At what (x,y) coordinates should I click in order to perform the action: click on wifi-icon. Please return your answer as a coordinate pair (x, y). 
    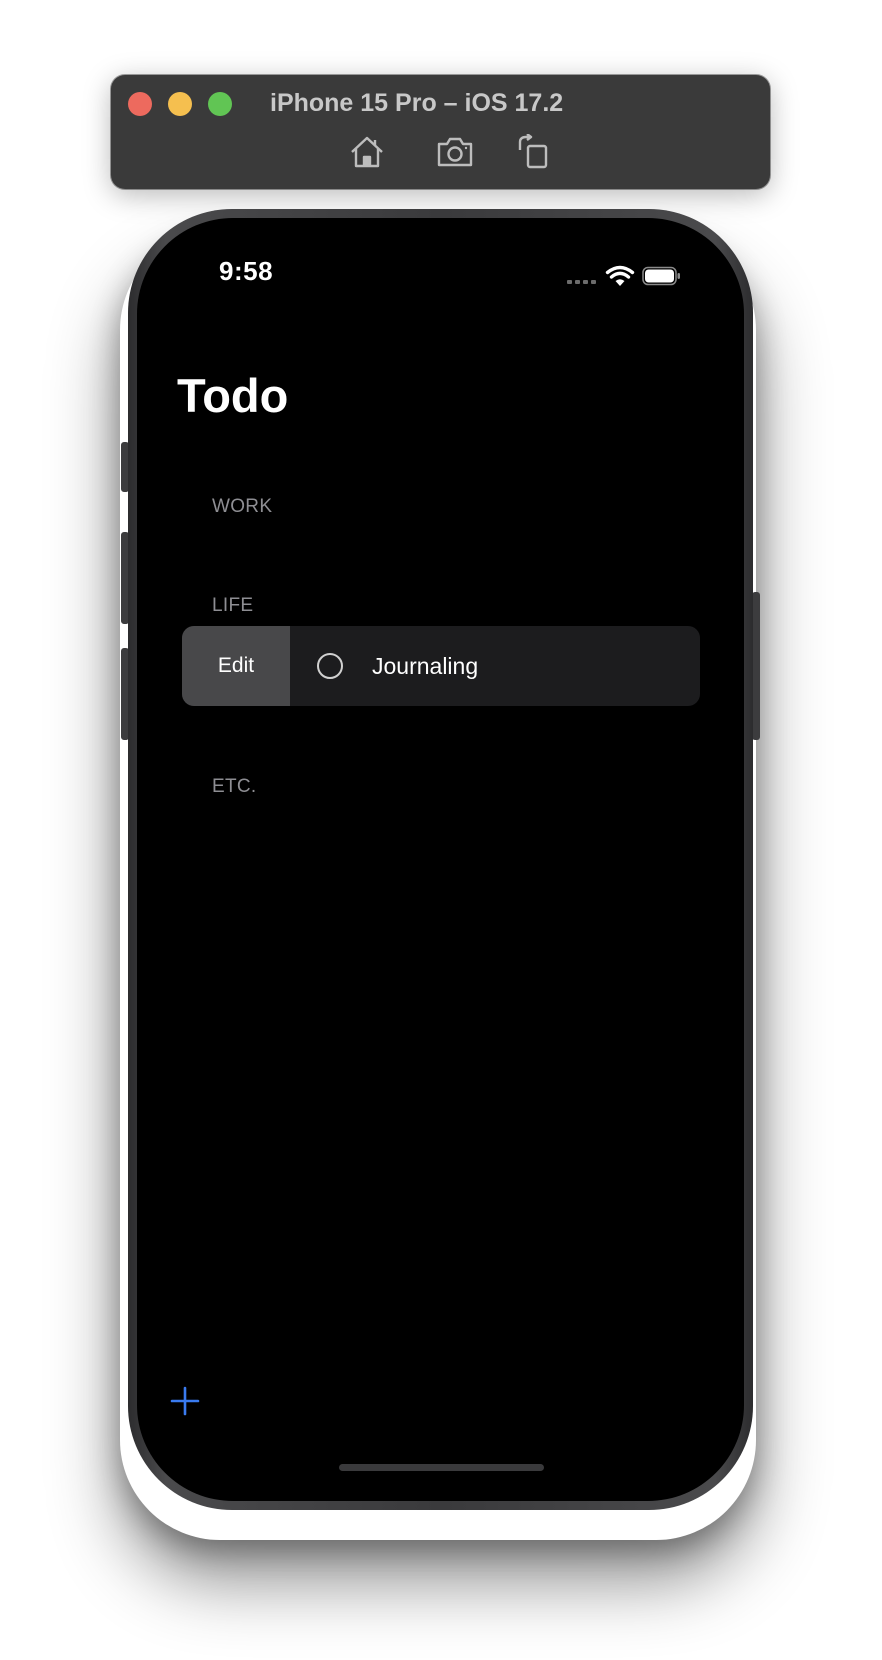
    Looking at the image, I should click on (620, 276).